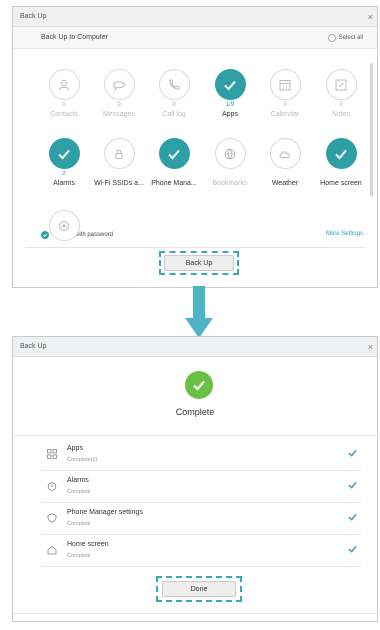  What do you see at coordinates (230, 105) in the screenshot?
I see `item-count: 1/9` at bounding box center [230, 105].